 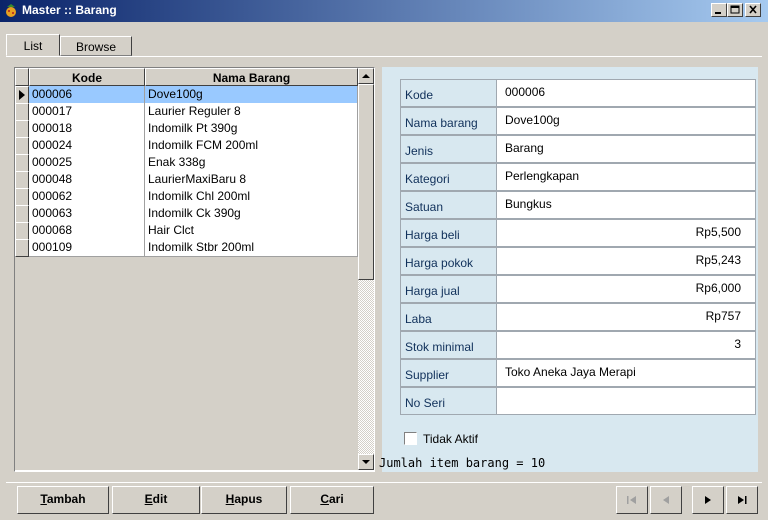 I want to click on tambah-button: Tambah, so click(x=63, y=500).